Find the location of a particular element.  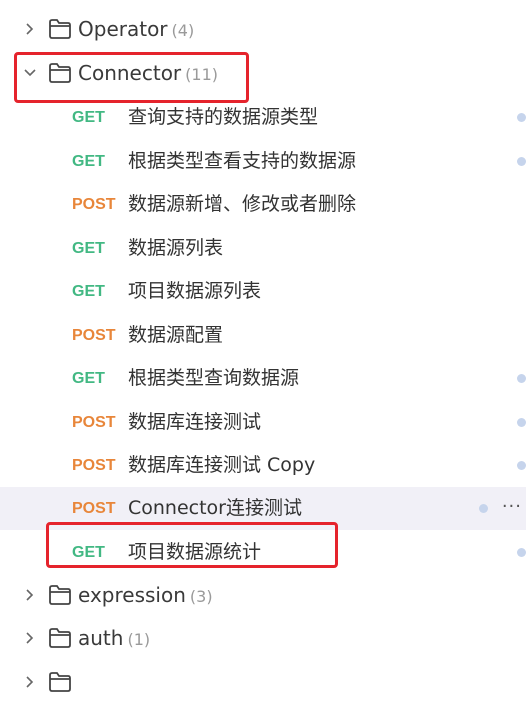

folder-open-icon is located at coordinates (60, 73).